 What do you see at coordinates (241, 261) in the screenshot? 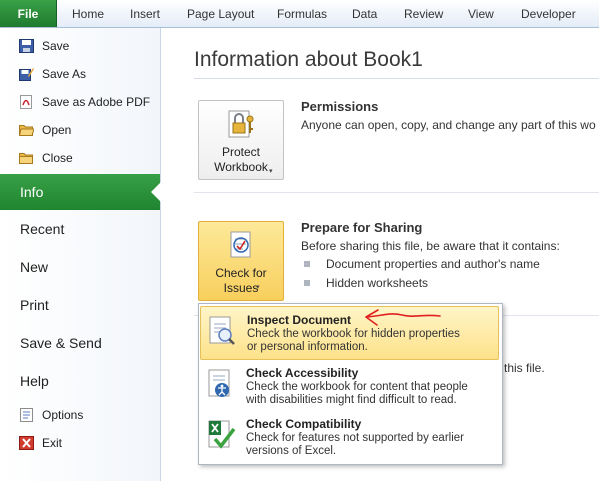
I see `check-for-issues-button: Check for Issues ▾` at bounding box center [241, 261].